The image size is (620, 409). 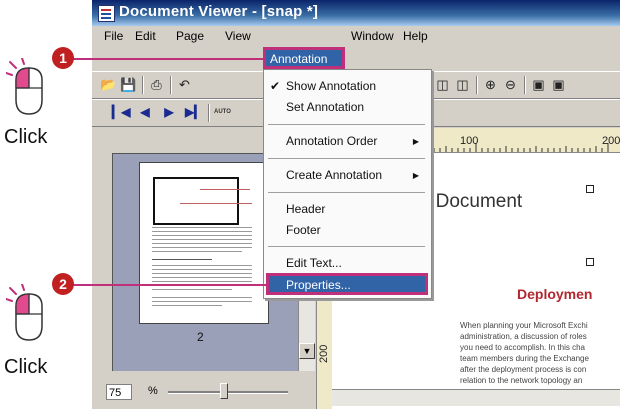 What do you see at coordinates (224, 391) in the screenshot?
I see `zoom-slider-thumb` at bounding box center [224, 391].